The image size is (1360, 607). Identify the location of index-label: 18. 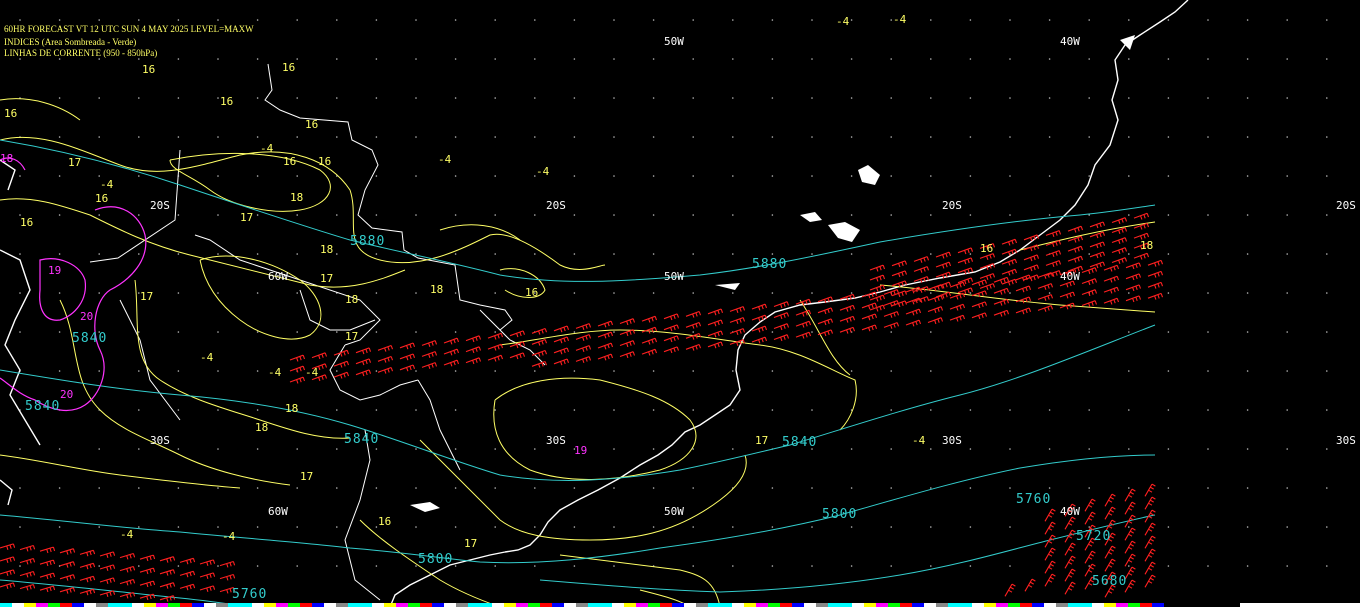
(436, 289).